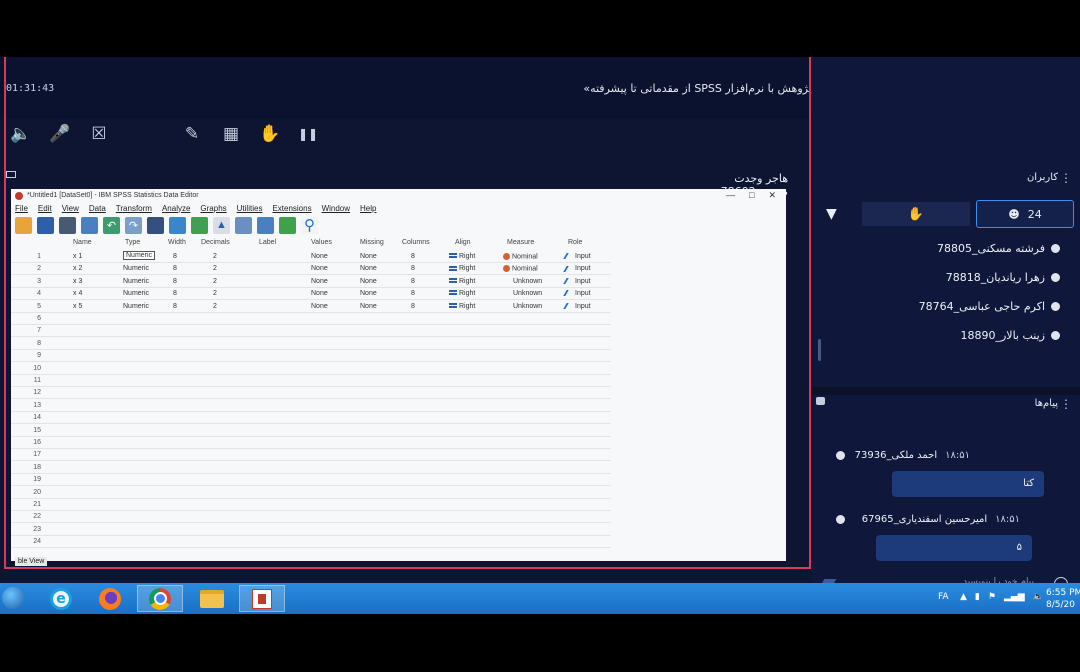 This screenshot has width=1080, height=672. I want to click on filter-icon: ▼, so click(831, 214).